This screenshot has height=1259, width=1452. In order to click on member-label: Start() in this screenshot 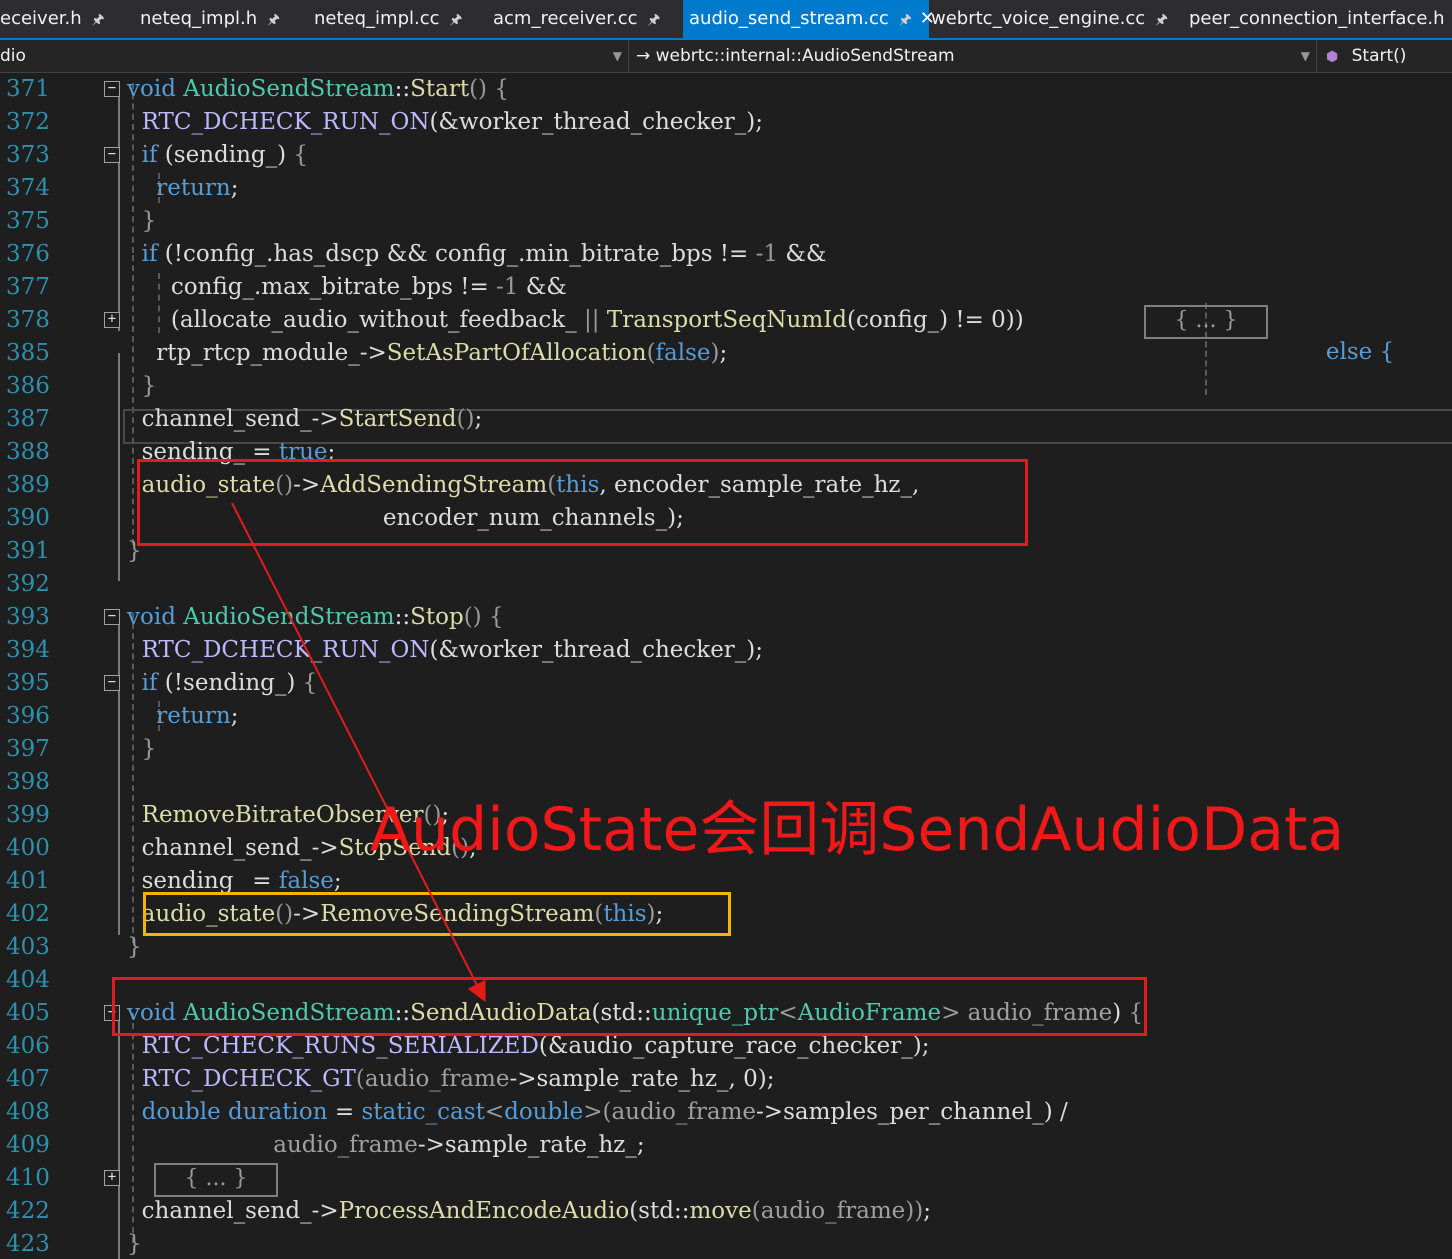, I will do `click(1379, 56)`.